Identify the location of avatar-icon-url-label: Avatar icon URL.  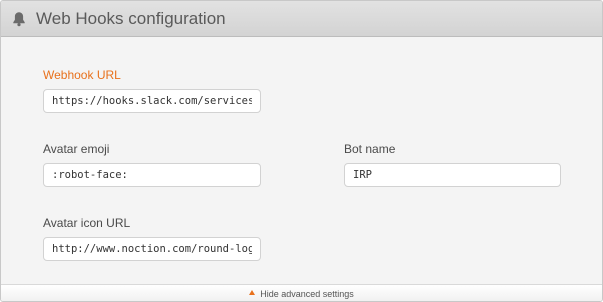
(87, 223).